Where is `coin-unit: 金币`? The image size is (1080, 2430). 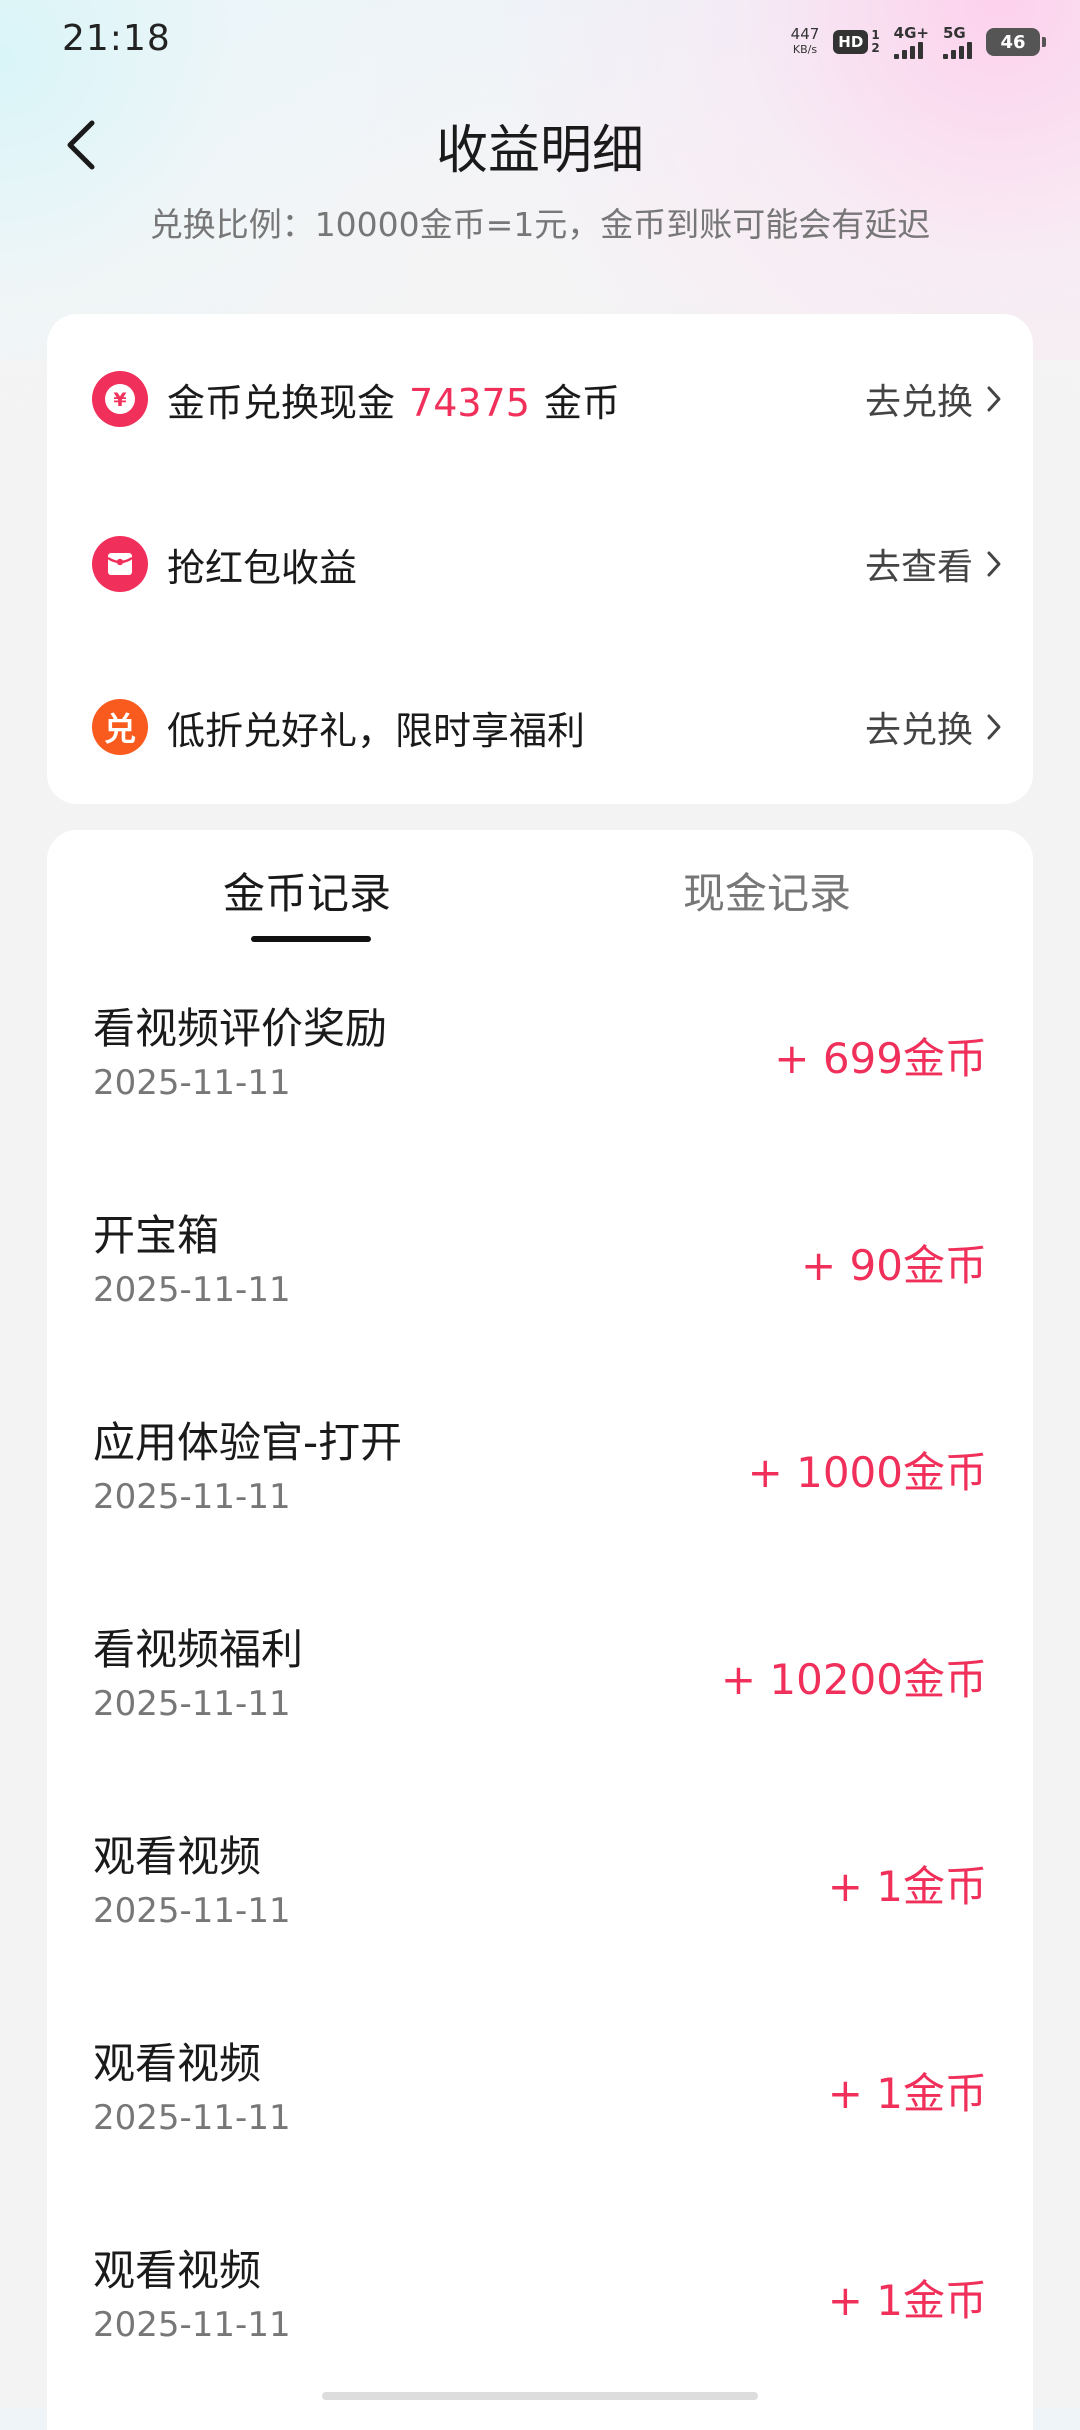
coin-unit: 金币 is located at coordinates (581, 402).